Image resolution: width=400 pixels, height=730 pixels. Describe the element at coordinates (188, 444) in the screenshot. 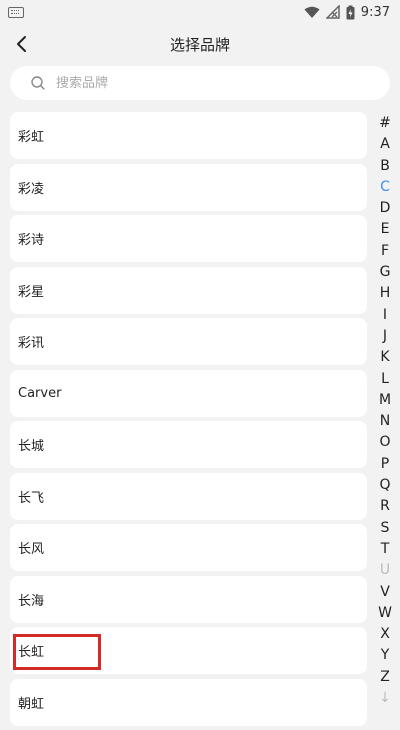

I see `brand-item: 长城` at that location.